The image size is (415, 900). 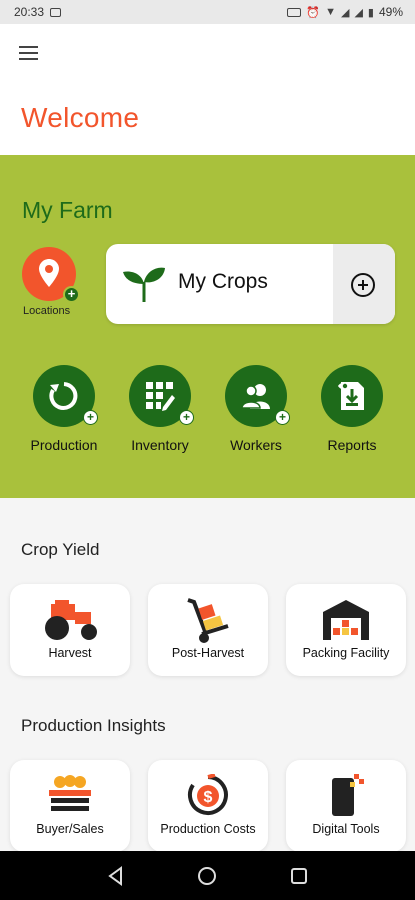 I want to click on wifi-icon: ▼, so click(x=330, y=12).